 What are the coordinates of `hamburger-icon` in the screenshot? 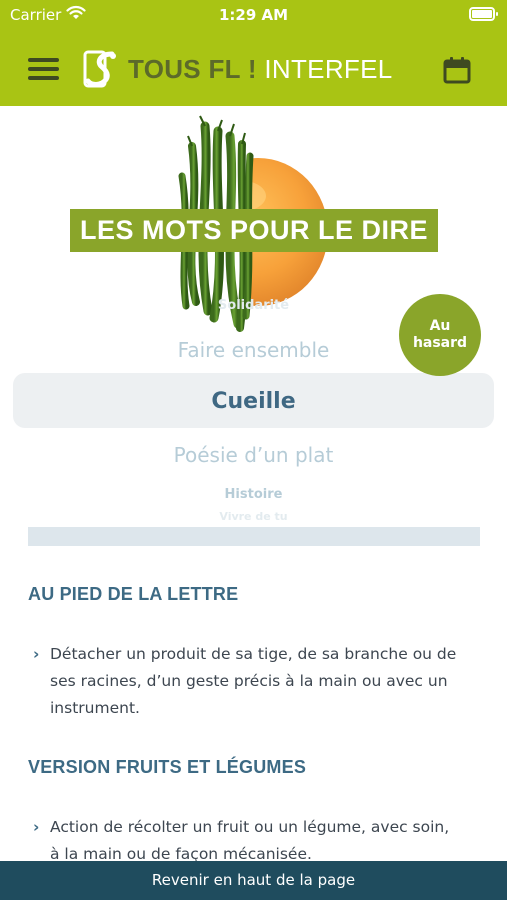 It's located at (43, 69).